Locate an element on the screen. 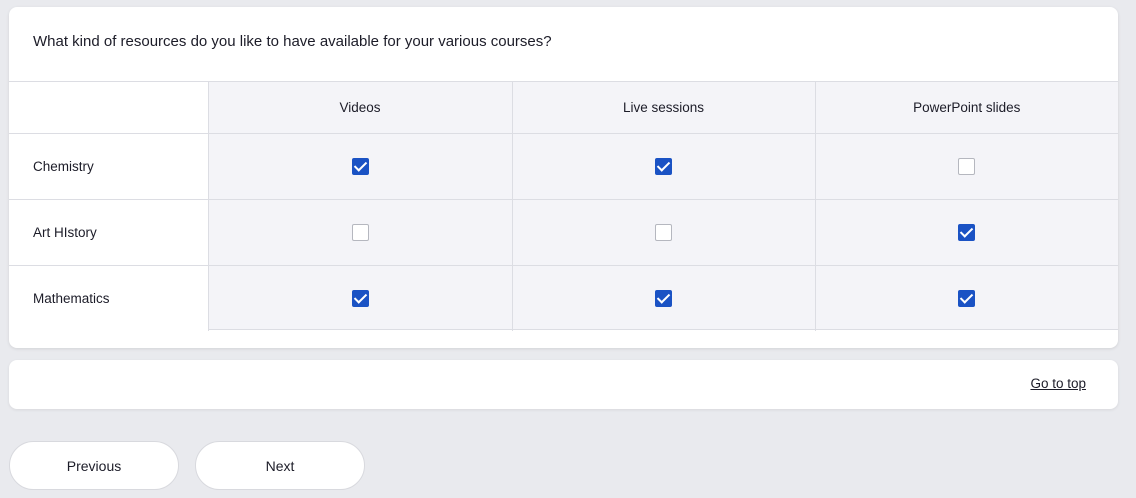 The height and width of the screenshot is (498, 1136). checkbox-mathematics-videos is located at coordinates (360, 298).